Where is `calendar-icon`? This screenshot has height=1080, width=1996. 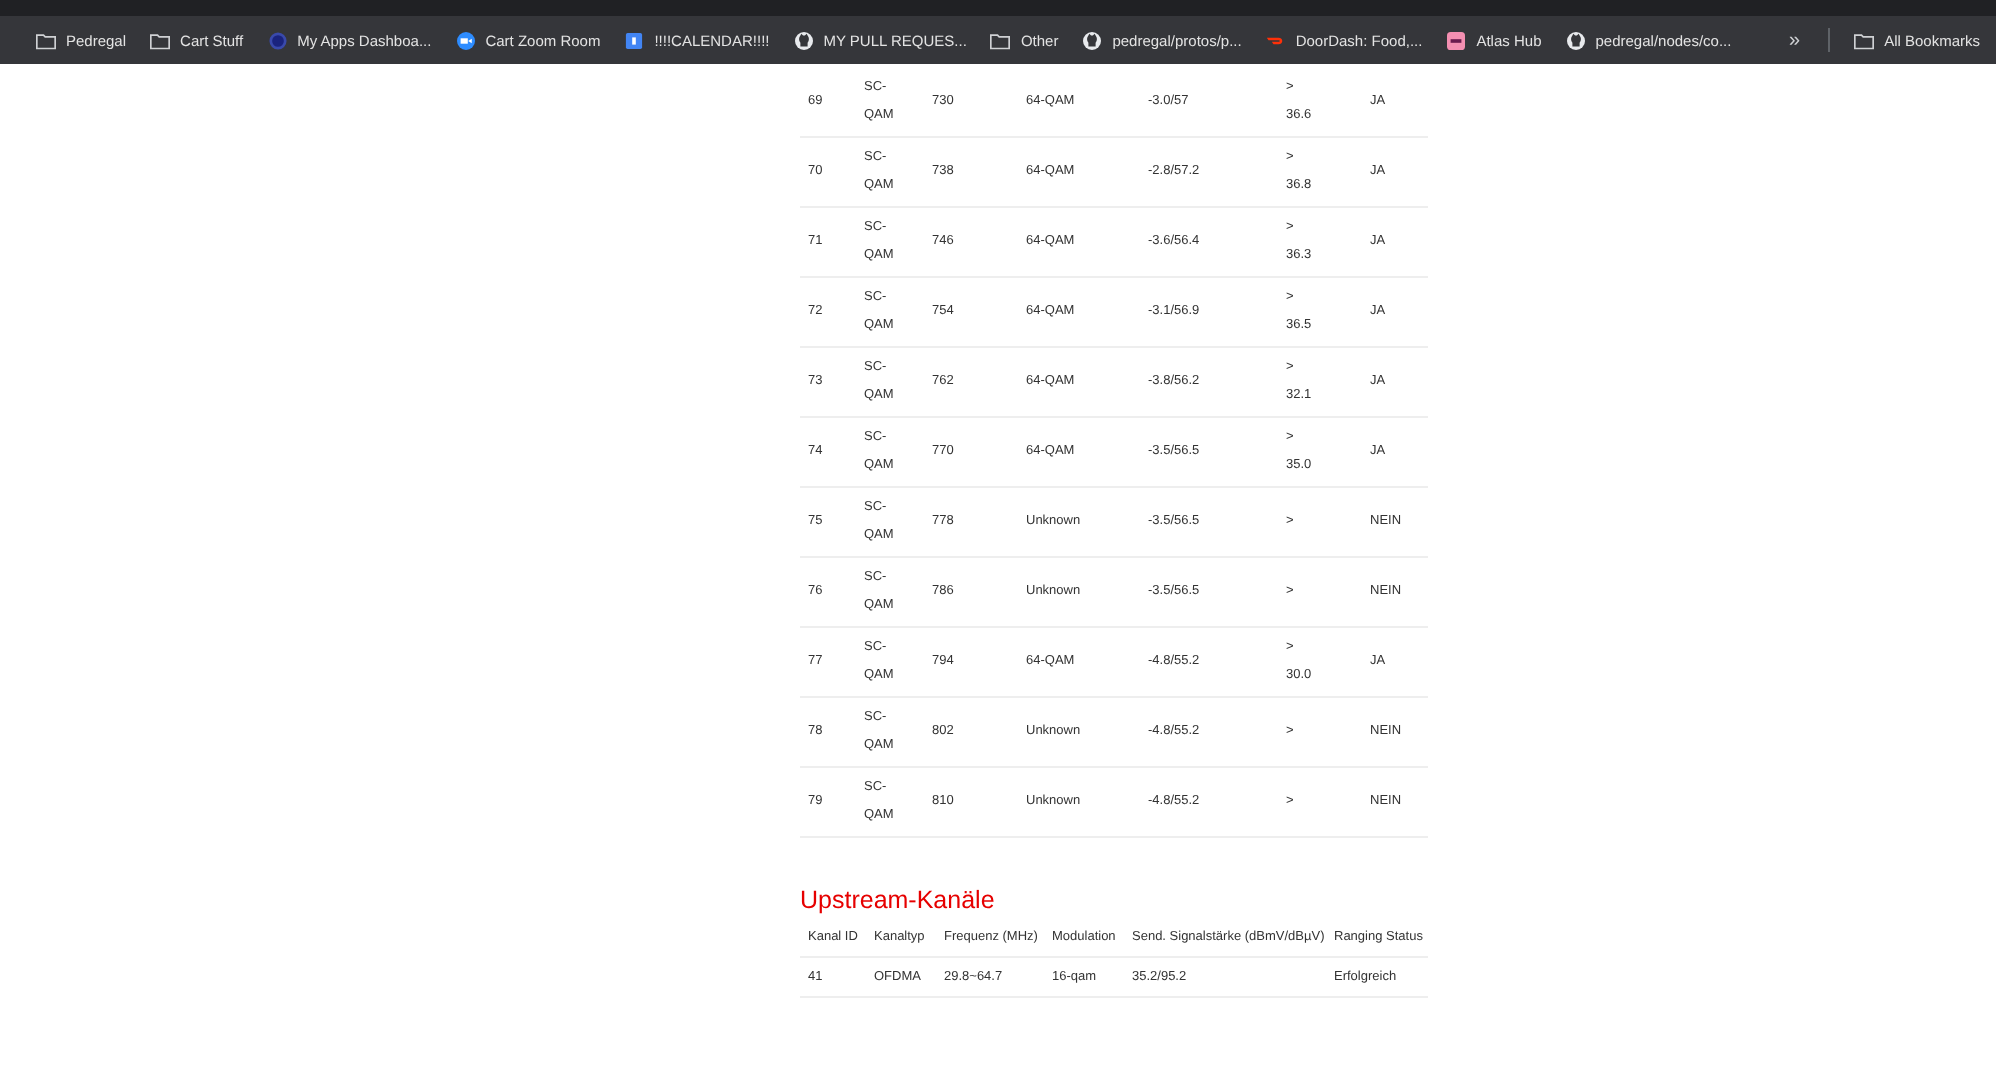
calendar-icon is located at coordinates (634, 40).